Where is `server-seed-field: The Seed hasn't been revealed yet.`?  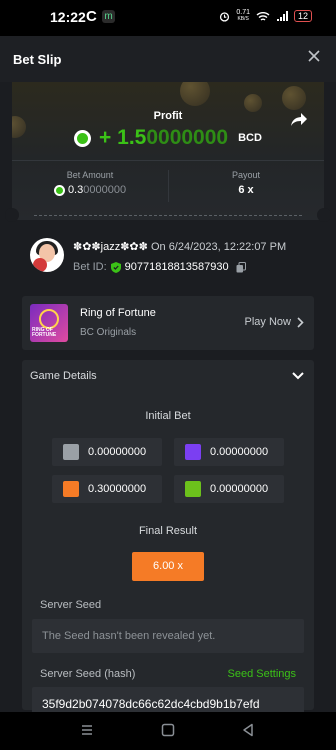
server-seed-field: The Seed hasn't been revealed yet. is located at coordinates (168, 636).